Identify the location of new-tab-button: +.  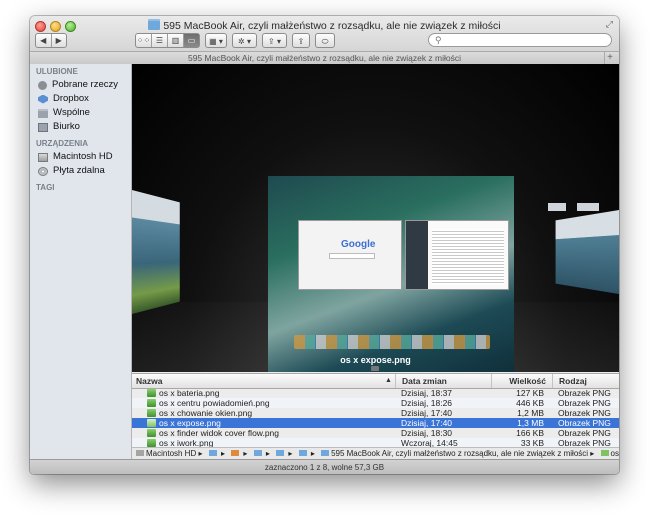
(609, 58).